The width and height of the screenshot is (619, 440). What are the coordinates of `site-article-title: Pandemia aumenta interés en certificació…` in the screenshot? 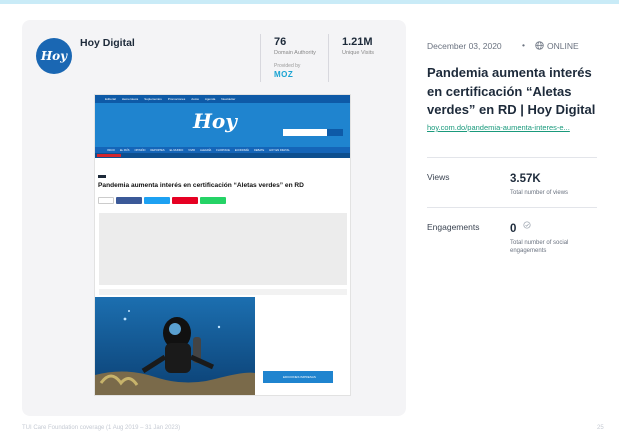 It's located at (201, 185).